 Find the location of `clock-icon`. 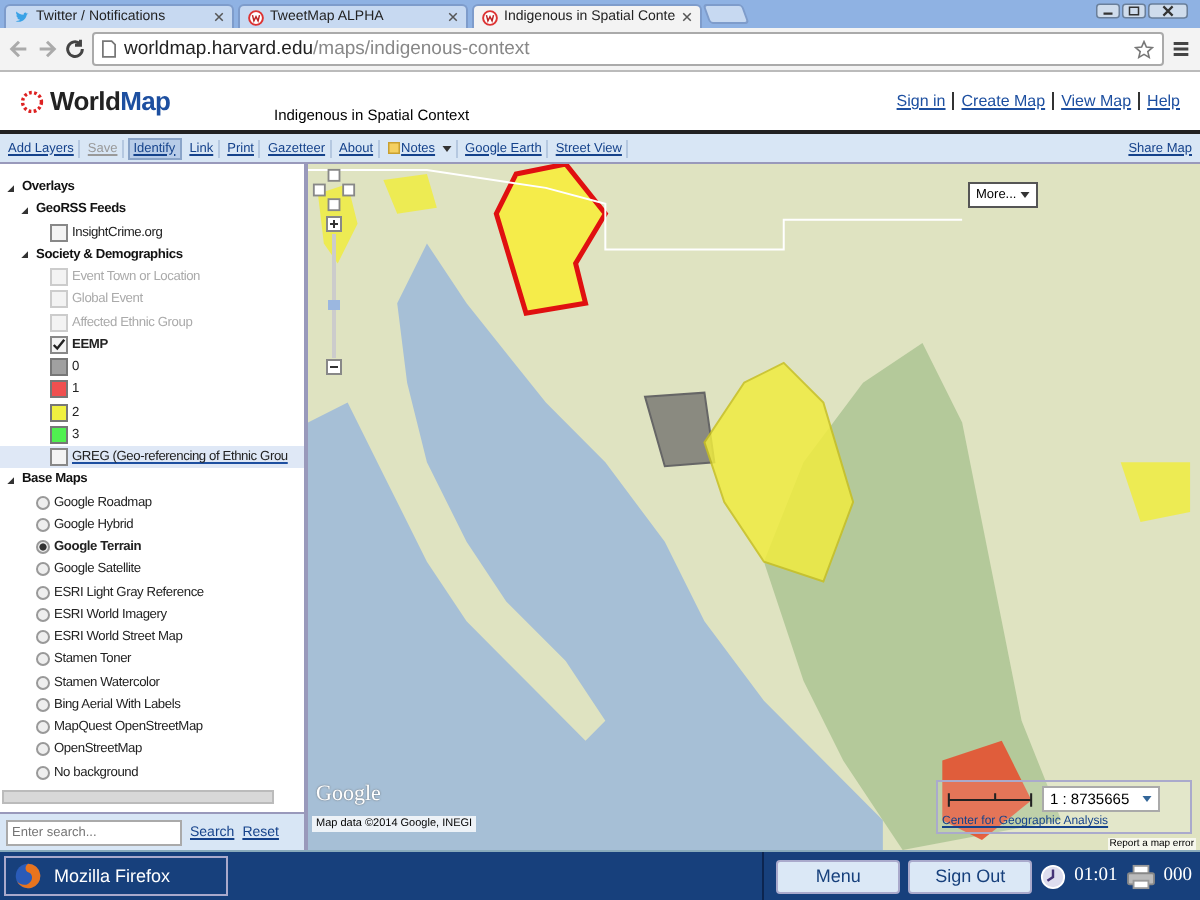

clock-icon is located at coordinates (1053, 876).